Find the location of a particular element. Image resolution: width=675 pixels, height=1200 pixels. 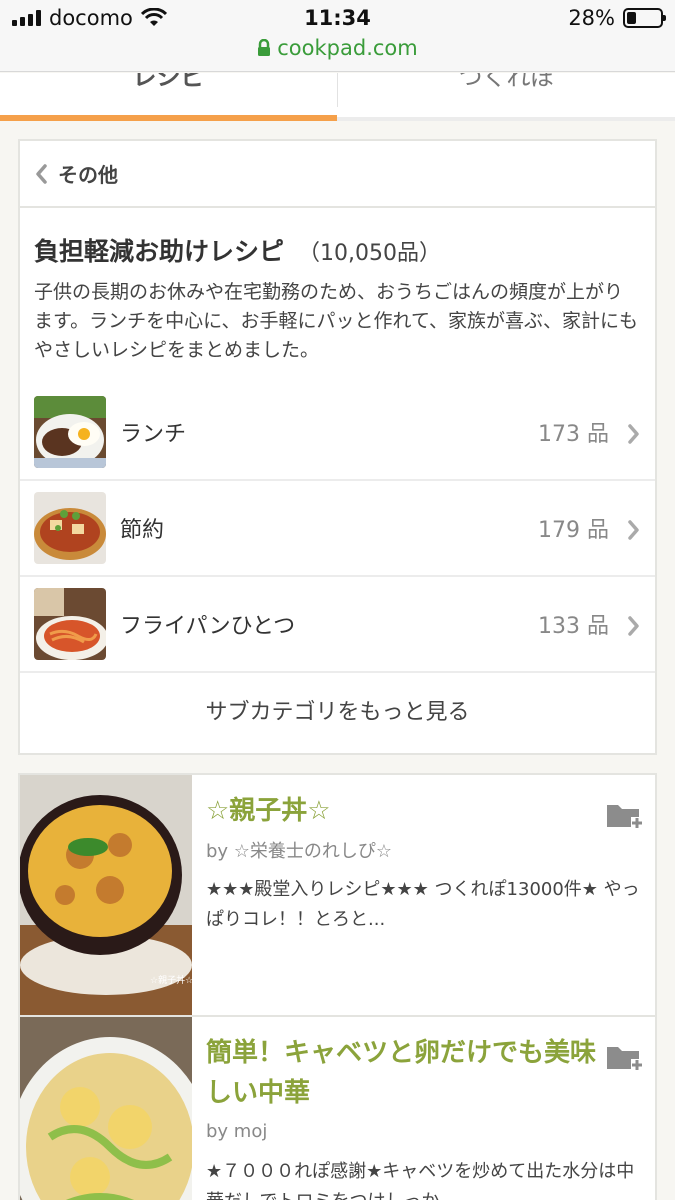

subcategory-name: ランチ is located at coordinates (153, 434).